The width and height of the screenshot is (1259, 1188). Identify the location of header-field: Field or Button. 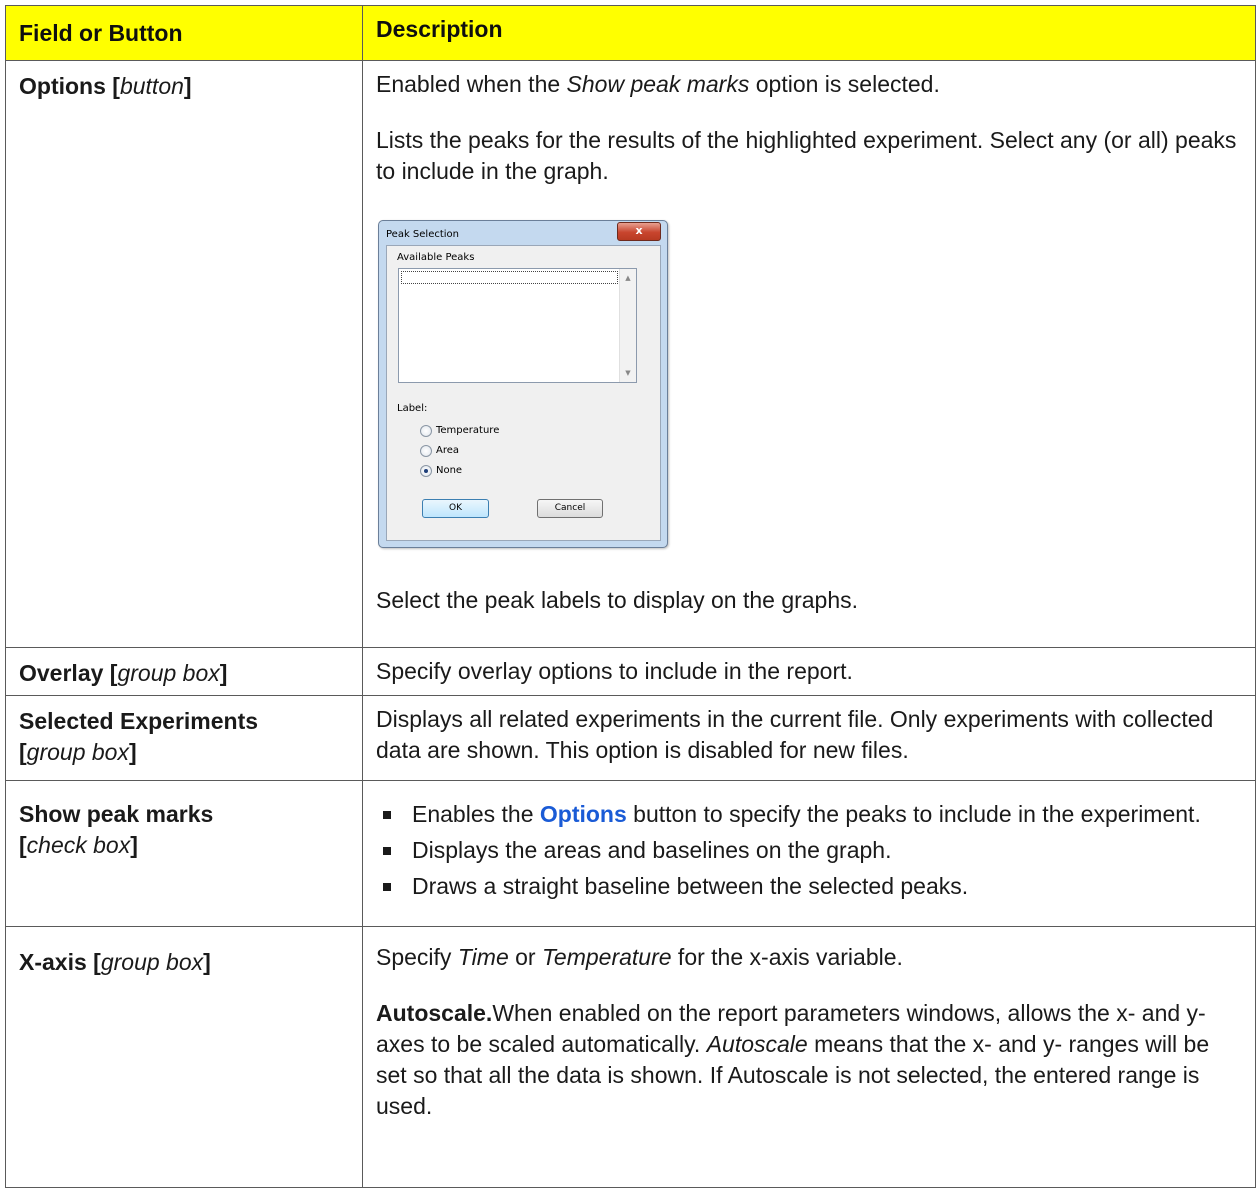
(184, 33).